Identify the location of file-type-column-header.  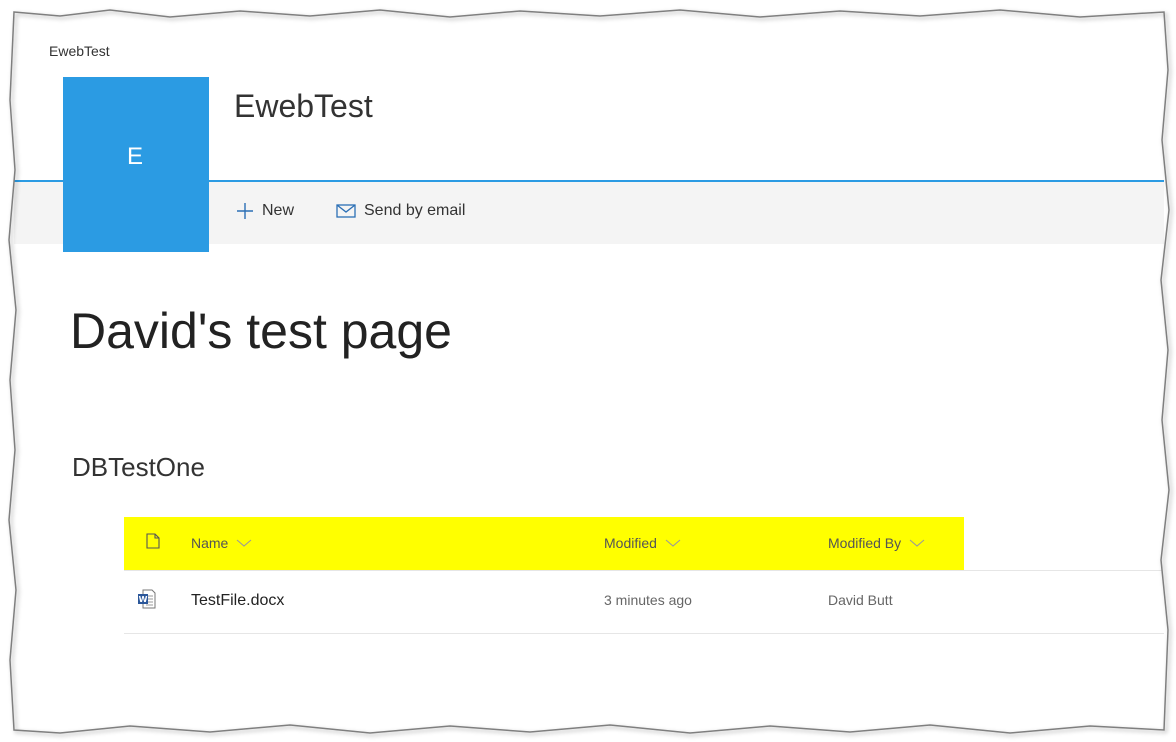
(149, 541).